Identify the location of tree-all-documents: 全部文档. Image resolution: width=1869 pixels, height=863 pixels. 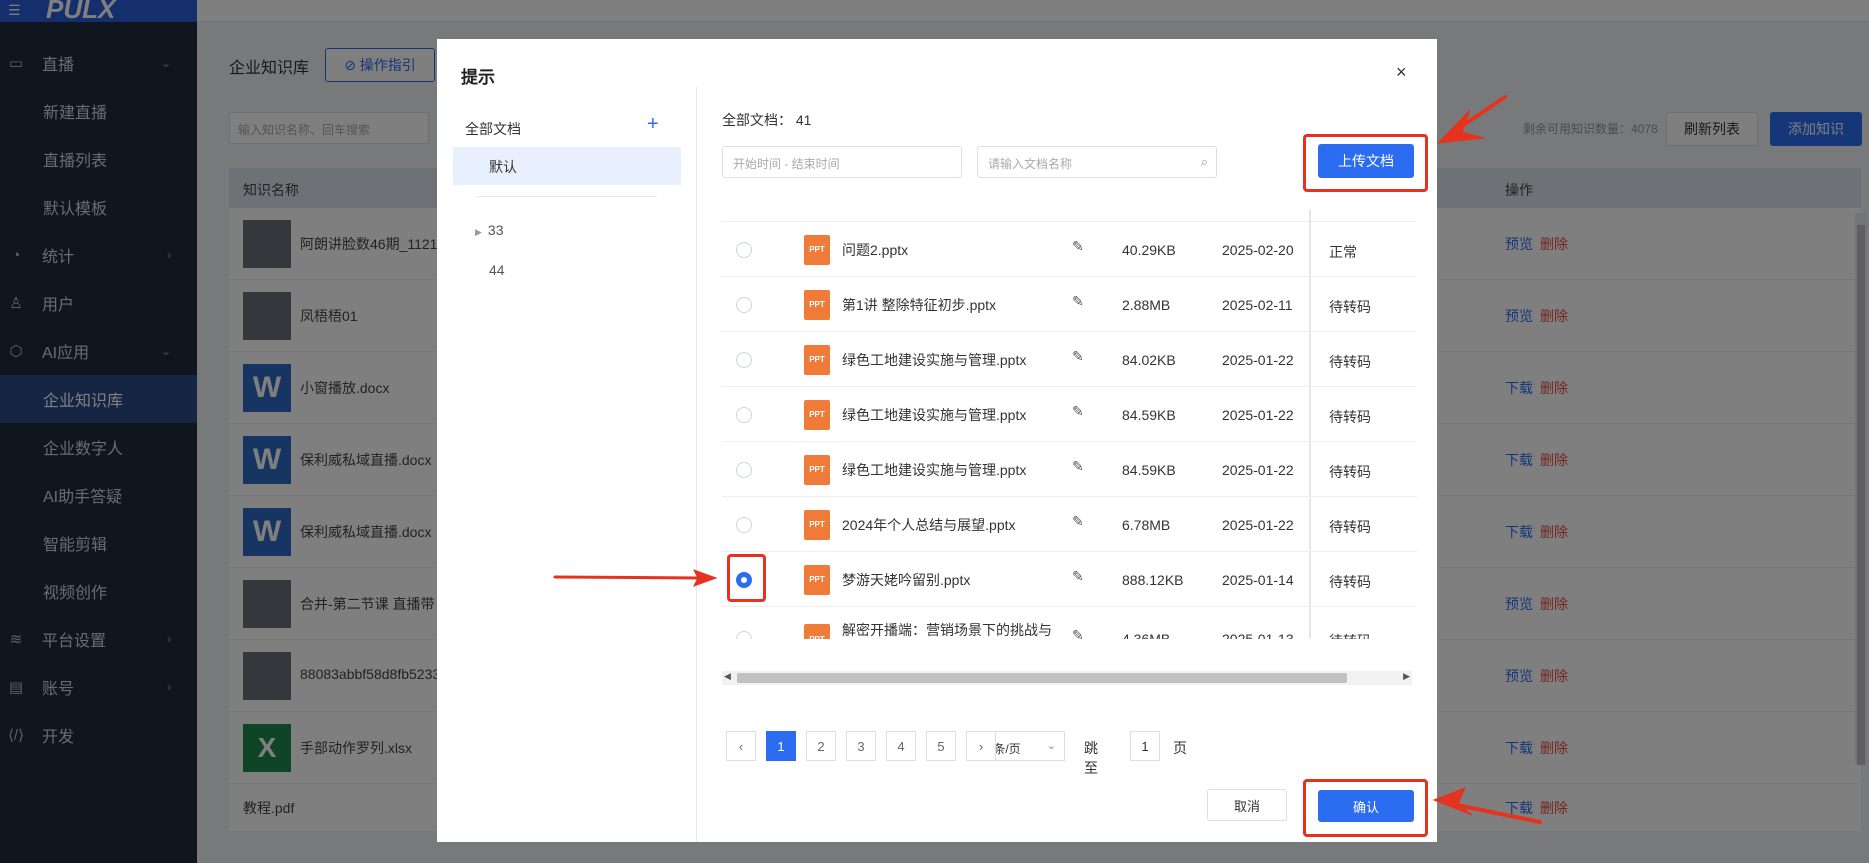
(493, 129).